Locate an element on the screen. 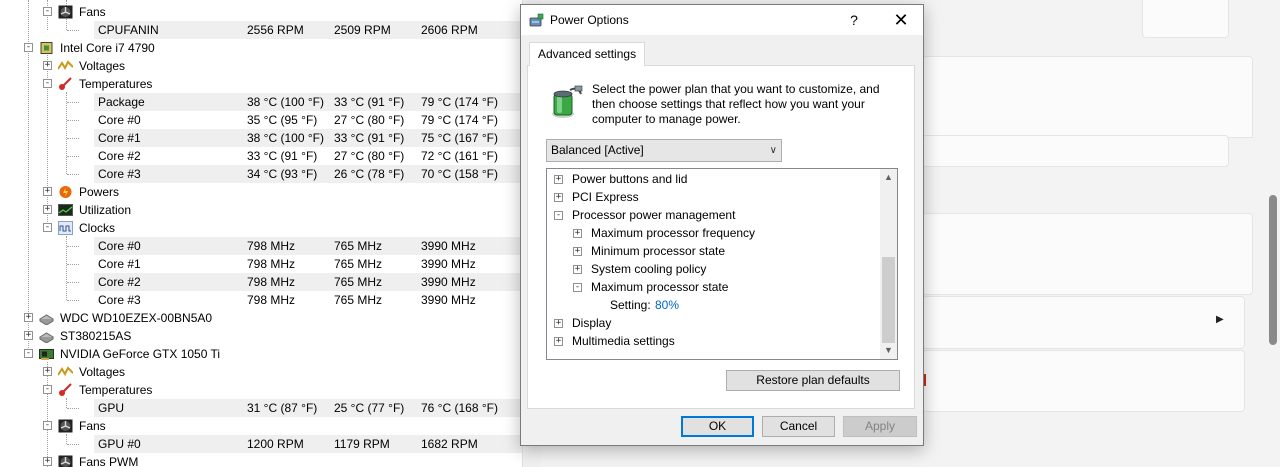 The image size is (1280, 467). tree-node: + Fans PWM is located at coordinates (261, 460).